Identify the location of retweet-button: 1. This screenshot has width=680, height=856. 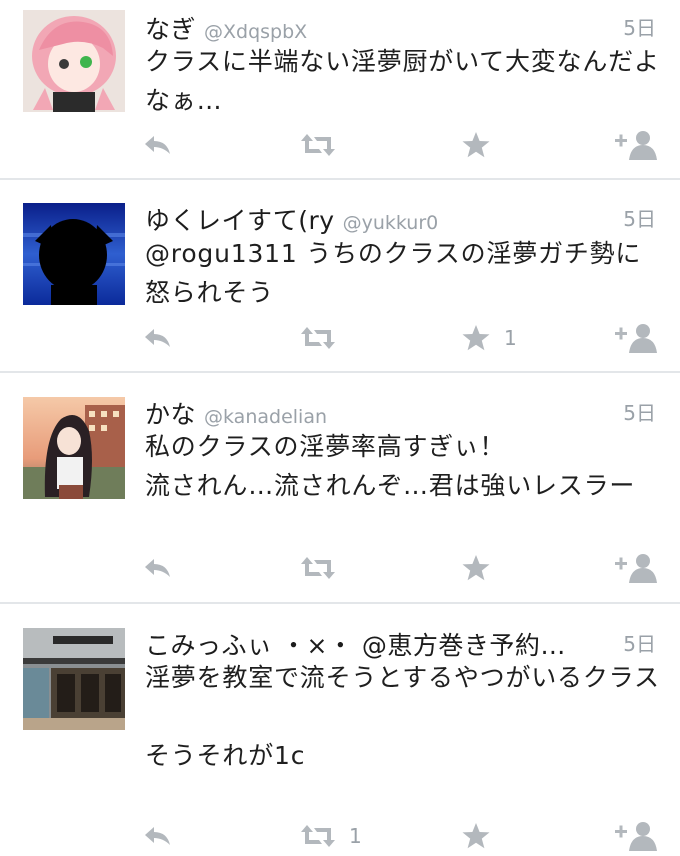
(331, 836).